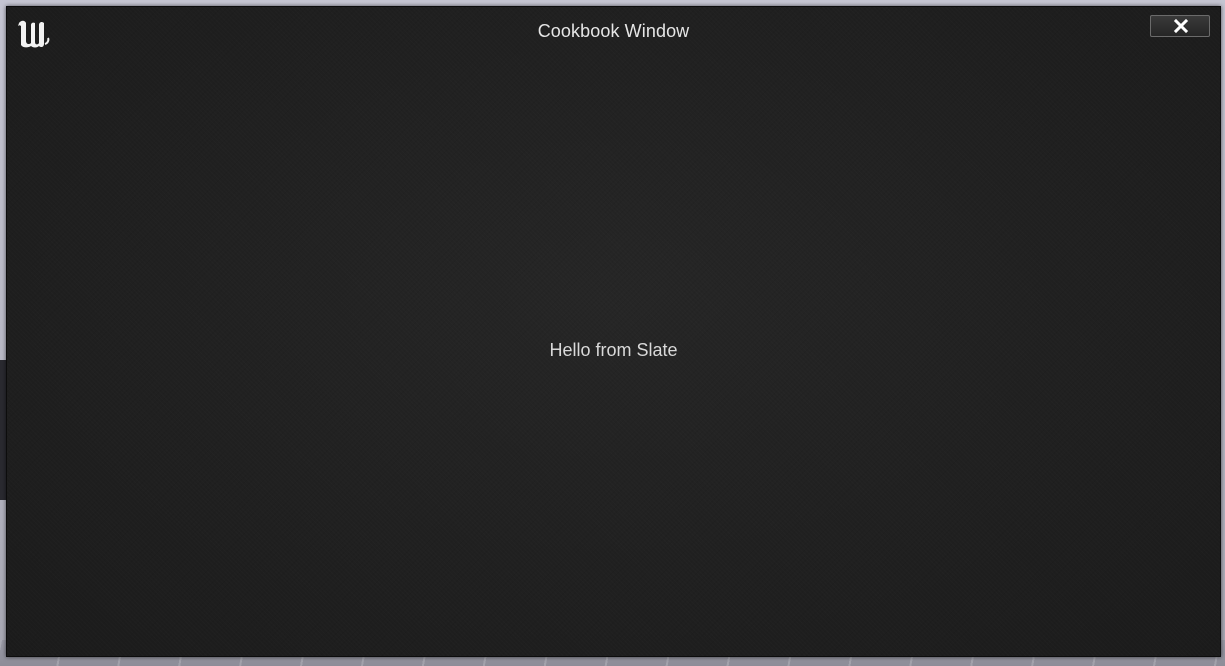 The image size is (1225, 666). I want to click on hello-text: Hello from Slate, so click(613, 350).